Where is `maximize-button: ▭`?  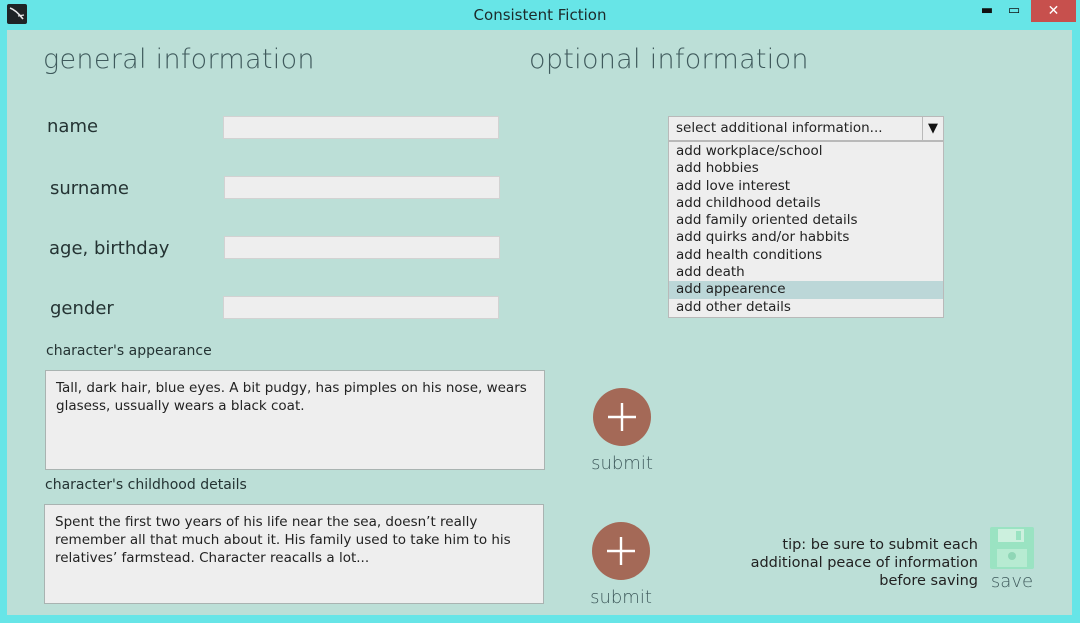
maximize-button: ▭ is located at coordinates (1014, 11).